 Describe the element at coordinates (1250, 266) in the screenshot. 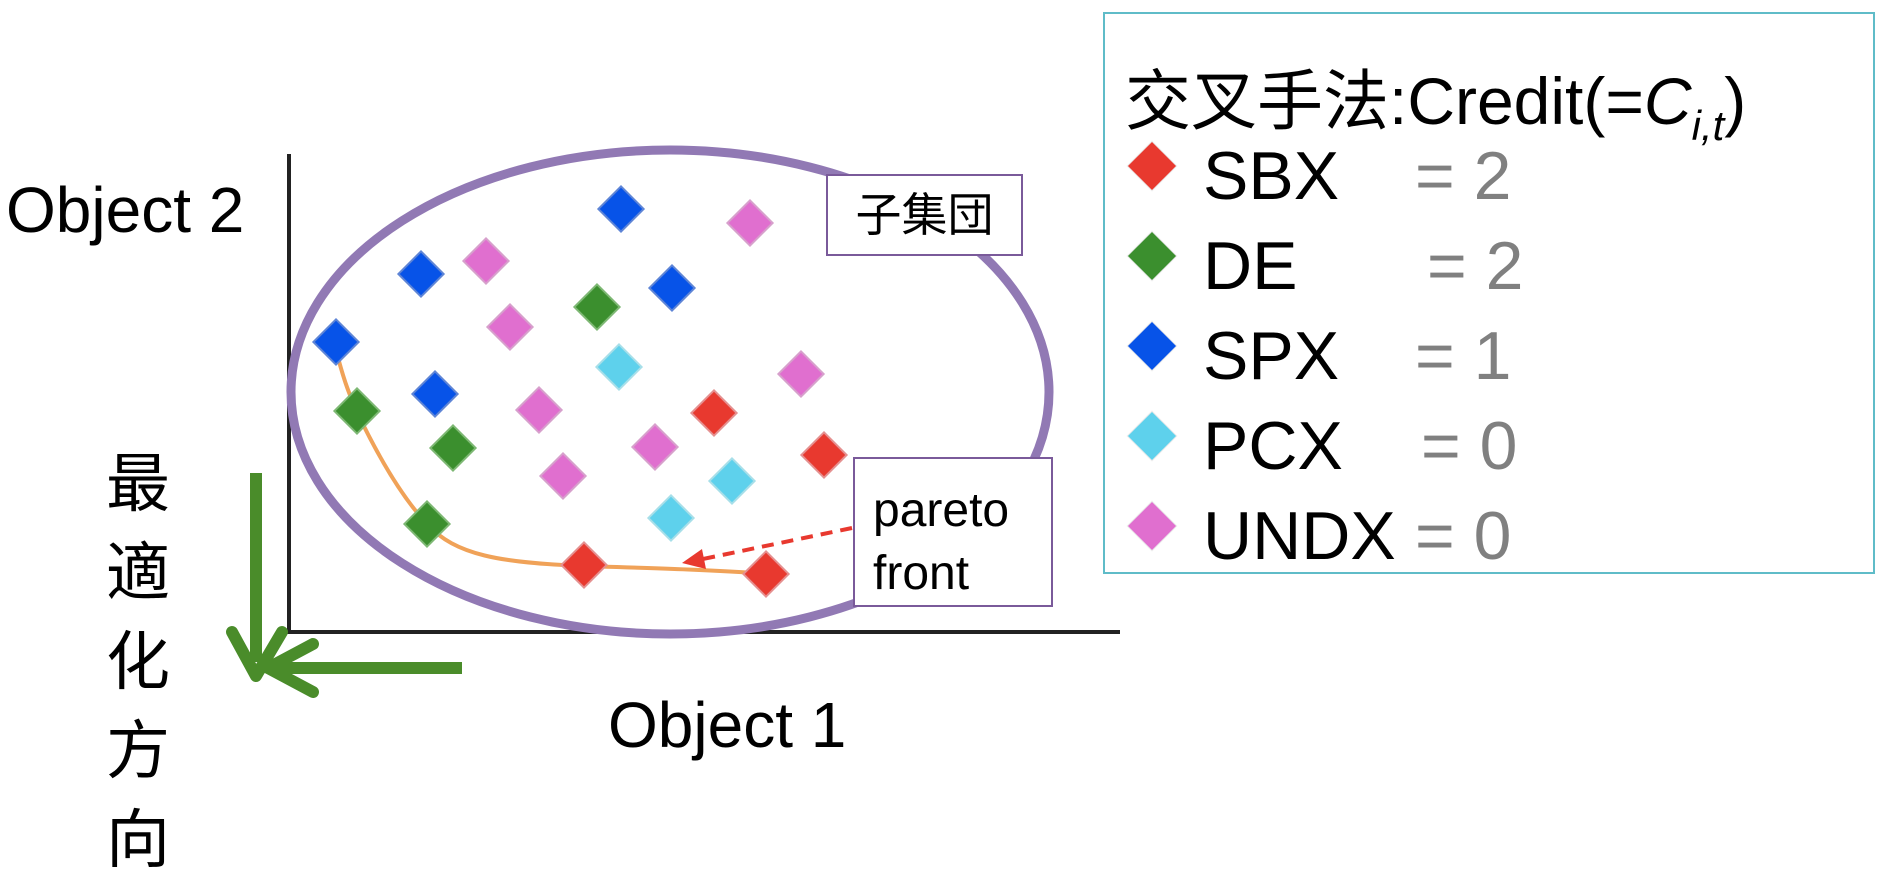

I see `legend-method-name: DE` at that location.